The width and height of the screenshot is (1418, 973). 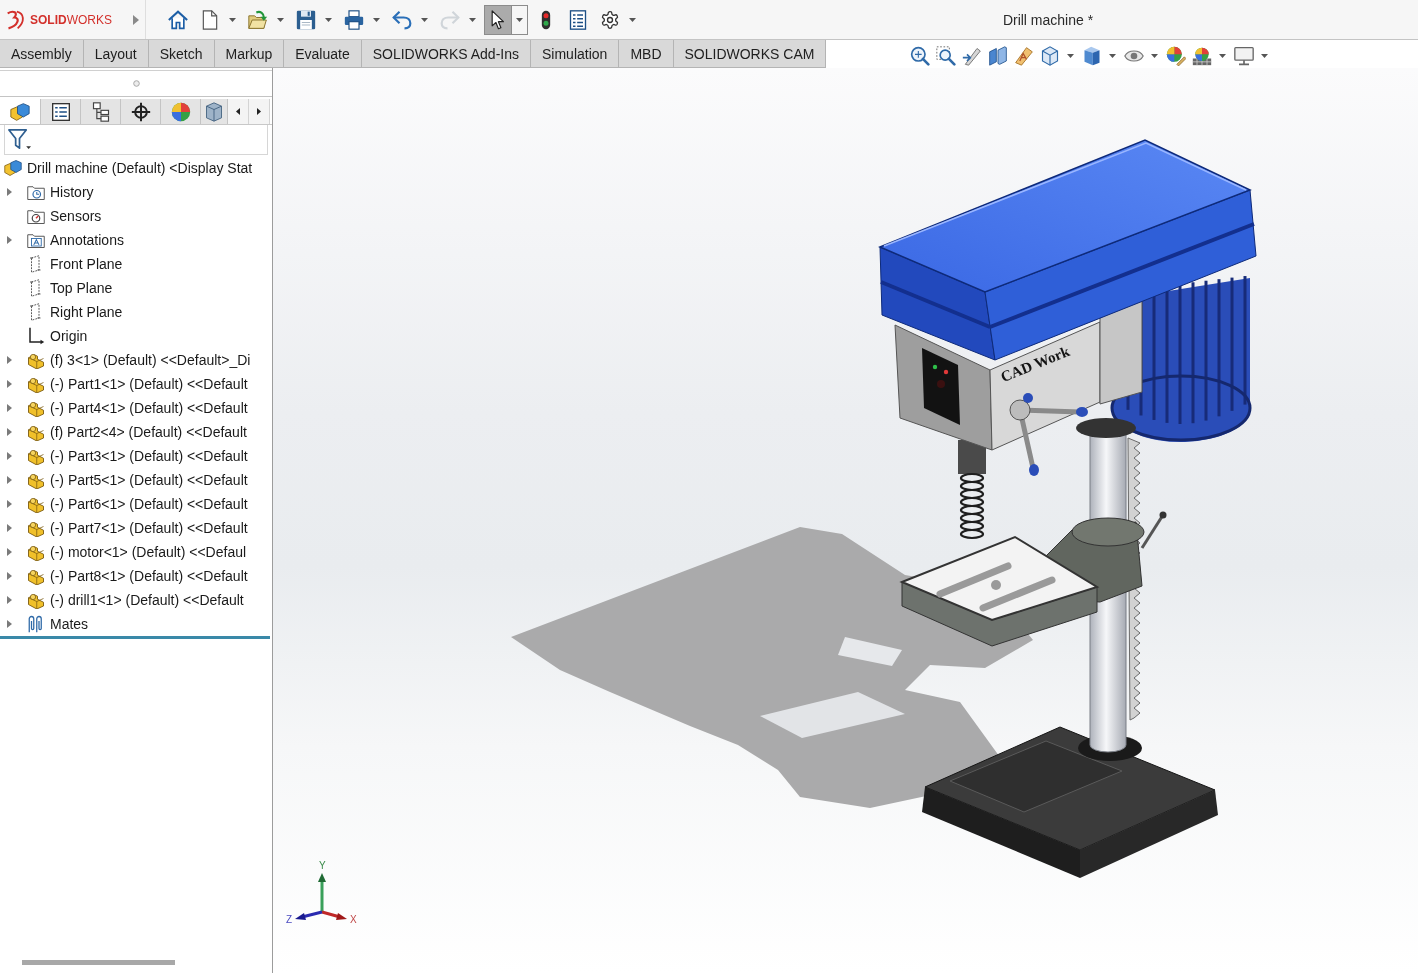 What do you see at coordinates (36, 336) in the screenshot?
I see `axes-icon` at bounding box center [36, 336].